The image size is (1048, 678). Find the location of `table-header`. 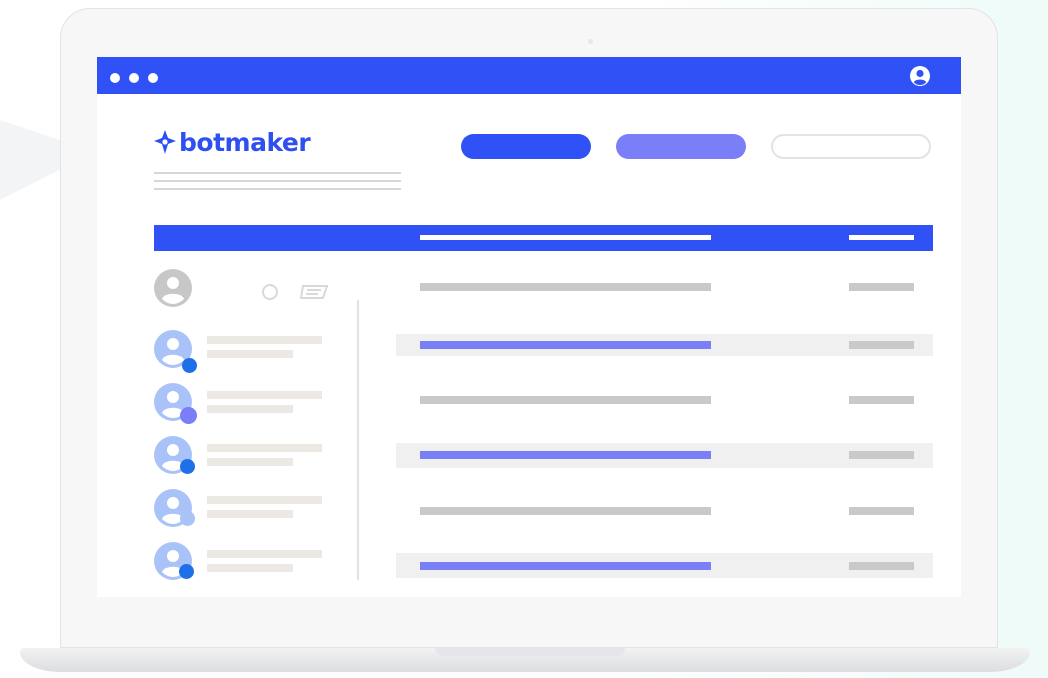

table-header is located at coordinates (543, 238).